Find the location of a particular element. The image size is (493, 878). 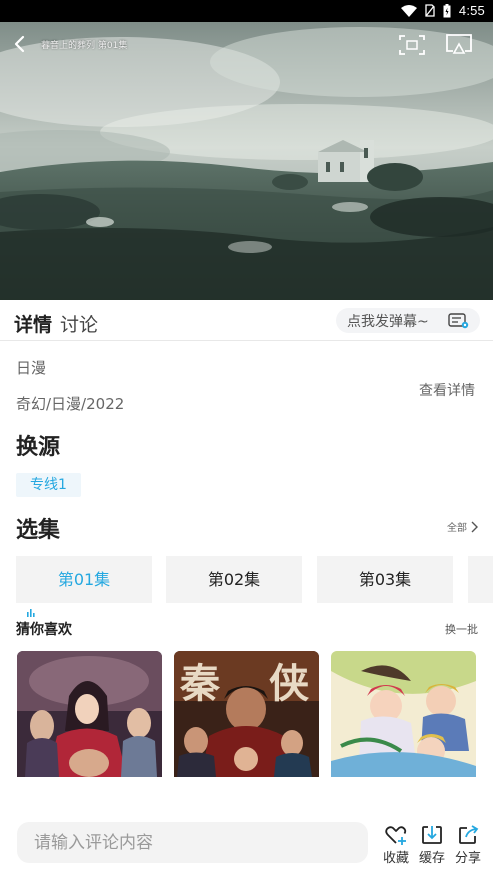

episode-item-2: 第02集 is located at coordinates (234, 579).